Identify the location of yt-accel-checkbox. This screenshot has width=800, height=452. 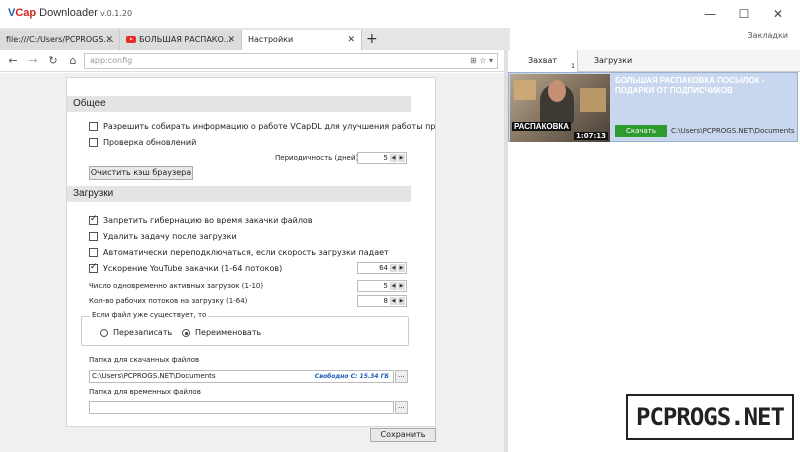
(93, 267).